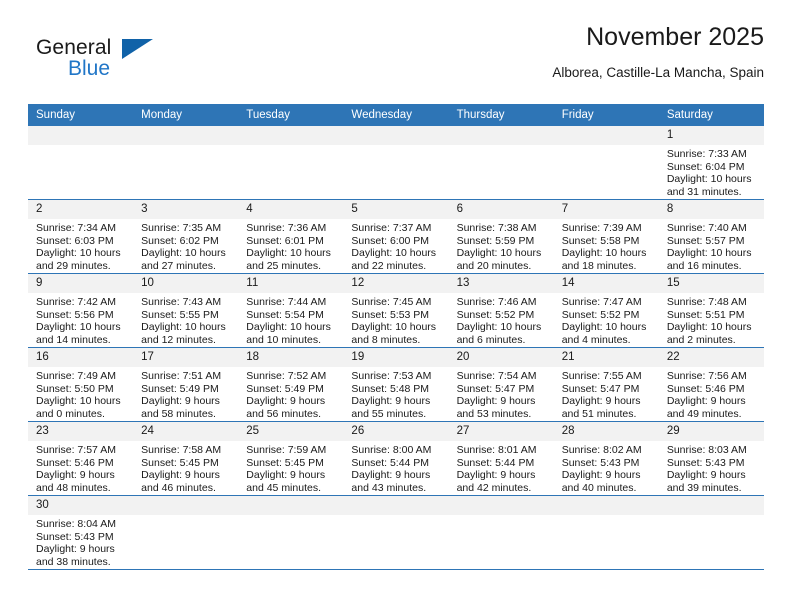  What do you see at coordinates (496, 407) in the screenshot?
I see `daylight-text: Daylight: 9 hours and 53 minutes.` at bounding box center [496, 407].